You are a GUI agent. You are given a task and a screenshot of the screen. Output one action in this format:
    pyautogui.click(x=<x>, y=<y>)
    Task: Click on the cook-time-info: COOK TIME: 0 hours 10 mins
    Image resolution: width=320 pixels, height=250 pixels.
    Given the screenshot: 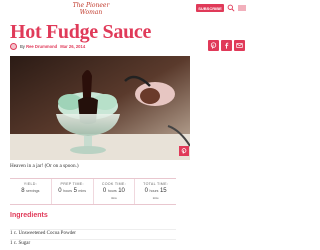 What is the action you would take?
    pyautogui.click(x=115, y=191)
    